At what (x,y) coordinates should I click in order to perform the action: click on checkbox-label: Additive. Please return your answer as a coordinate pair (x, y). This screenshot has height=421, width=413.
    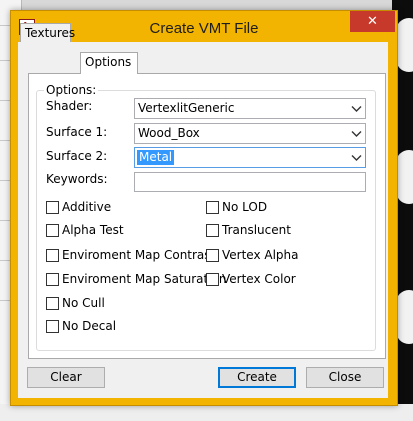
    Looking at the image, I should click on (87, 207).